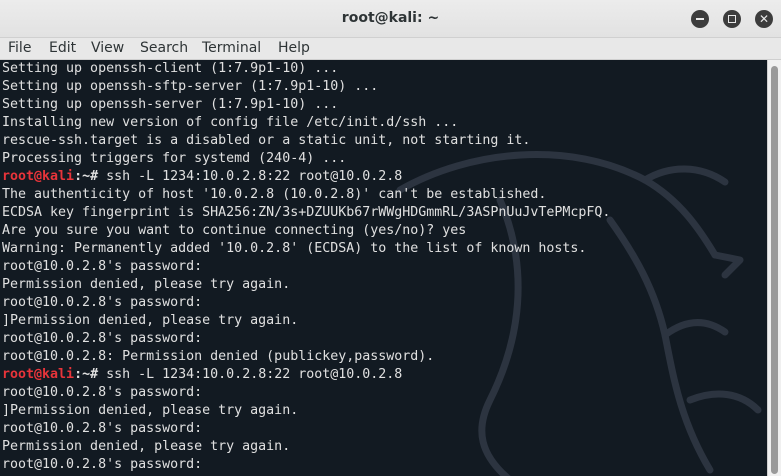 The width and height of the screenshot is (781, 476). I want to click on window-title: root@kali: ~, so click(390, 18).